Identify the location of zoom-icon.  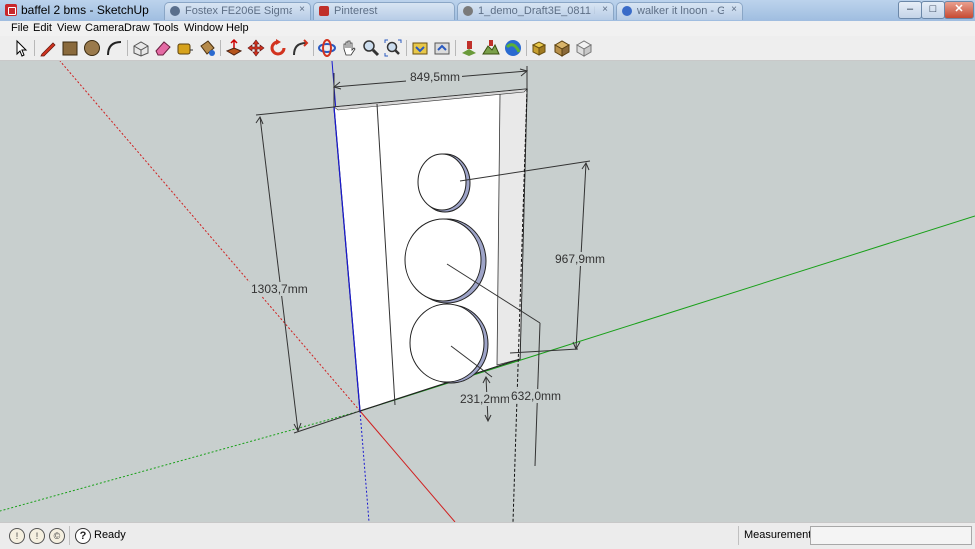
(371, 48).